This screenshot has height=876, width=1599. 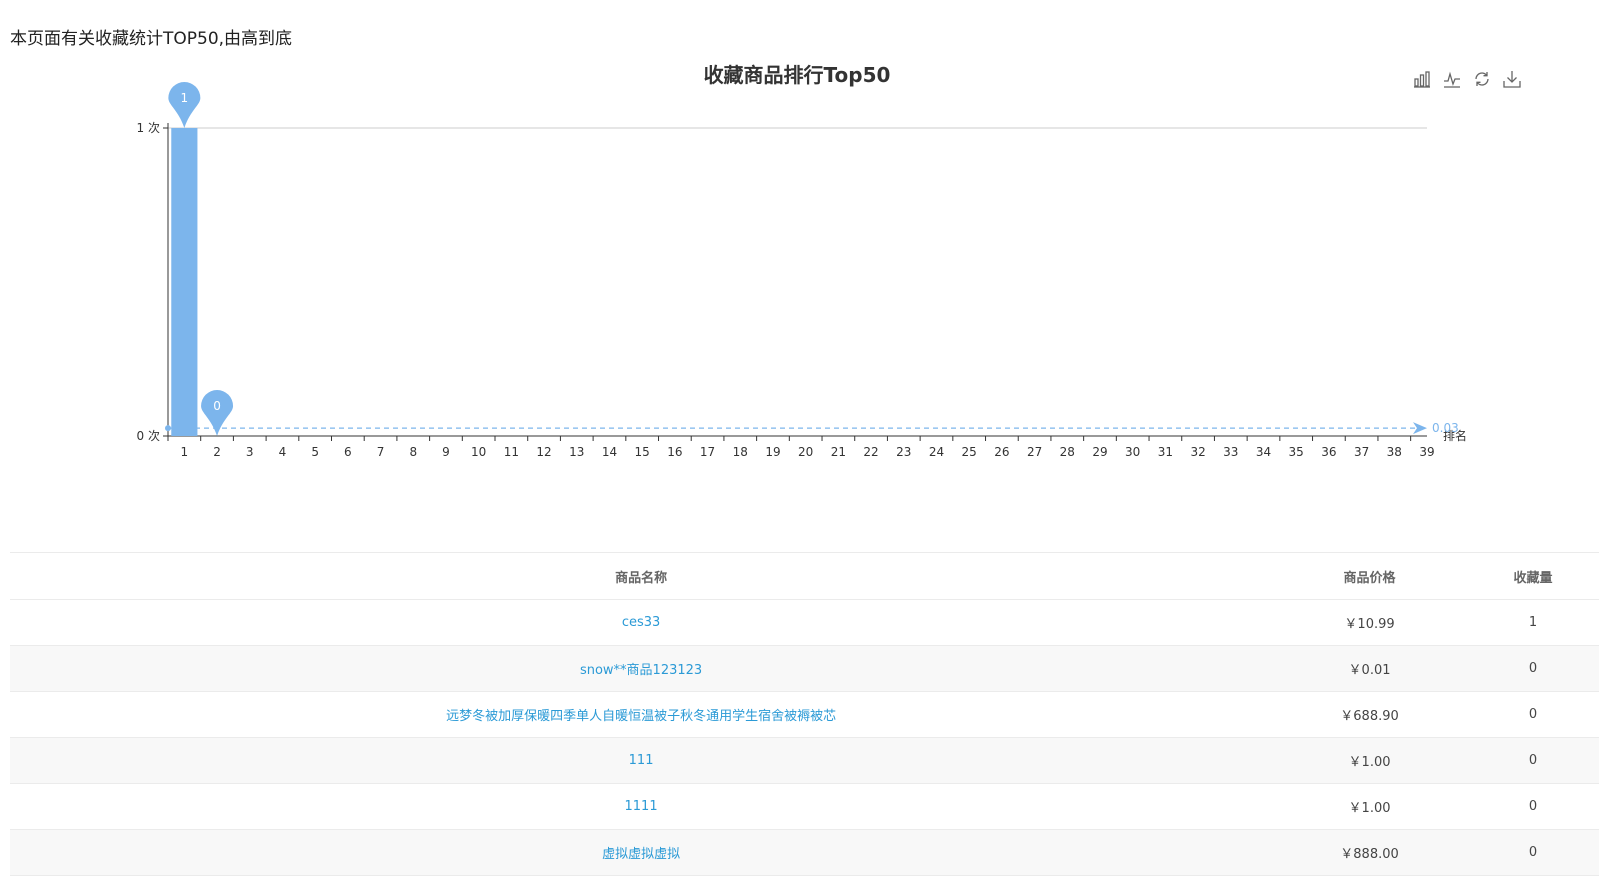 I want to click on product-price: ￥10.99, so click(x=1369, y=622).